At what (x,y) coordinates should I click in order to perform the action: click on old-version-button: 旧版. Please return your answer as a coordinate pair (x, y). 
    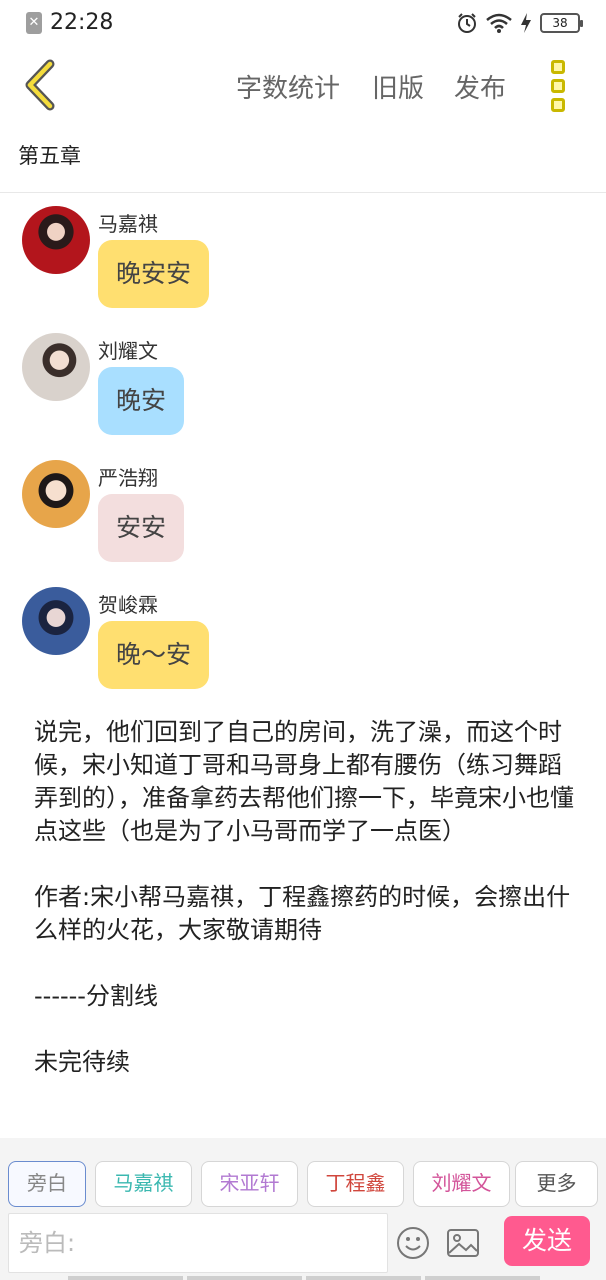
    Looking at the image, I should click on (398, 86).